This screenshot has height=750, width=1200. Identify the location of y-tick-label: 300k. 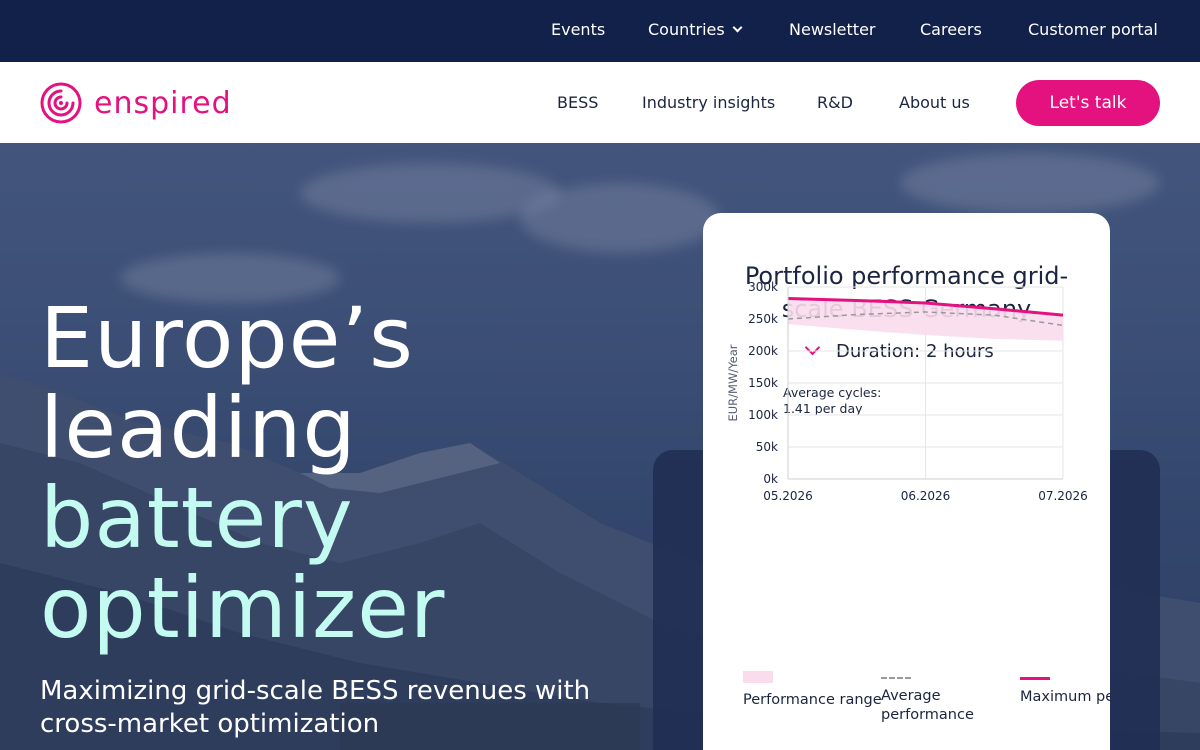
(763, 287).